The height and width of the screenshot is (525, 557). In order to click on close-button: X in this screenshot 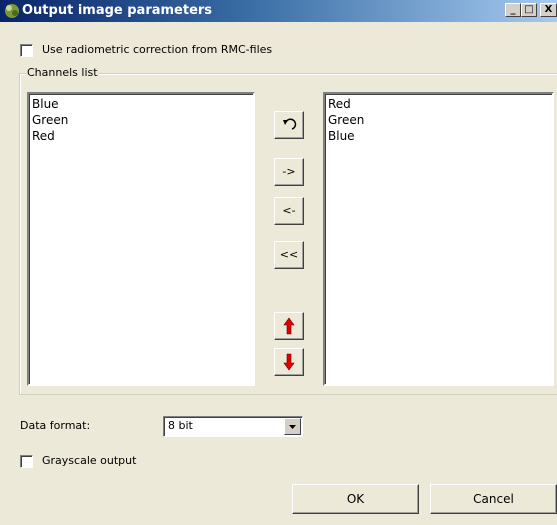, I will do `click(548, 10)`.